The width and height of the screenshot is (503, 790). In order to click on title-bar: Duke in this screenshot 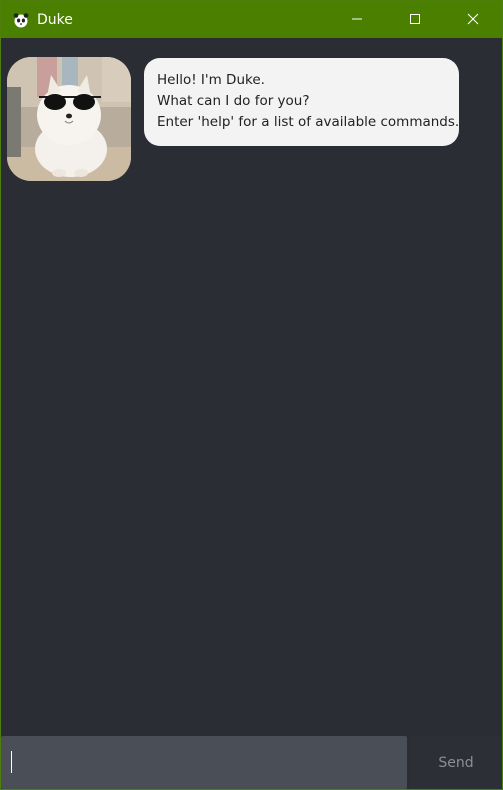, I will do `click(251, 19)`.